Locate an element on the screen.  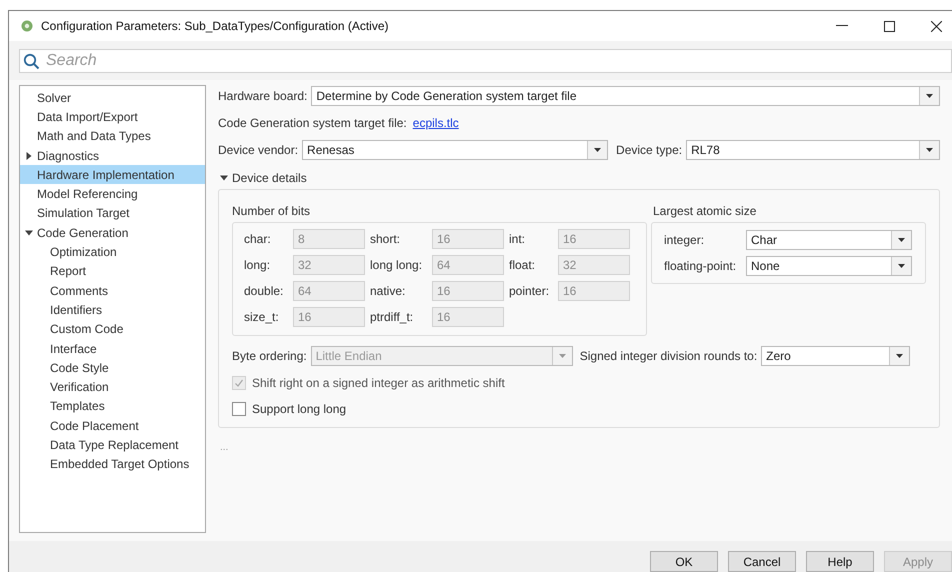
dropdown-value: Determine by Code Generation system target file is located at coordinates (446, 96).